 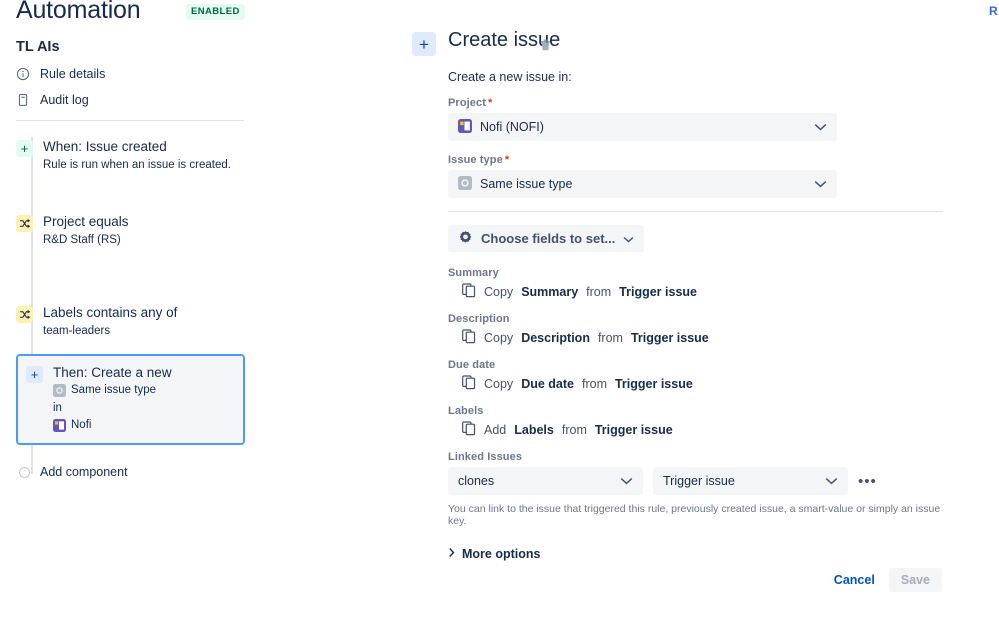 What do you see at coordinates (112, 425) in the screenshot?
I see `component-project: Nofi` at bounding box center [112, 425].